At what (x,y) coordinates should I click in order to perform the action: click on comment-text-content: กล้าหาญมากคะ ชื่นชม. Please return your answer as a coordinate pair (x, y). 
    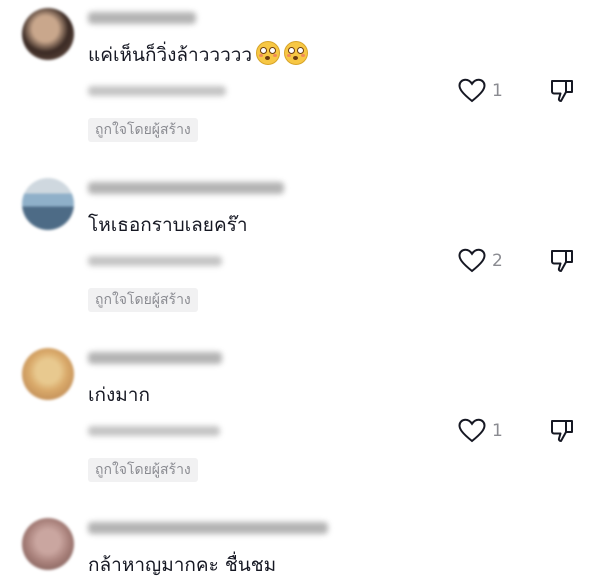
    Looking at the image, I should click on (182, 565).